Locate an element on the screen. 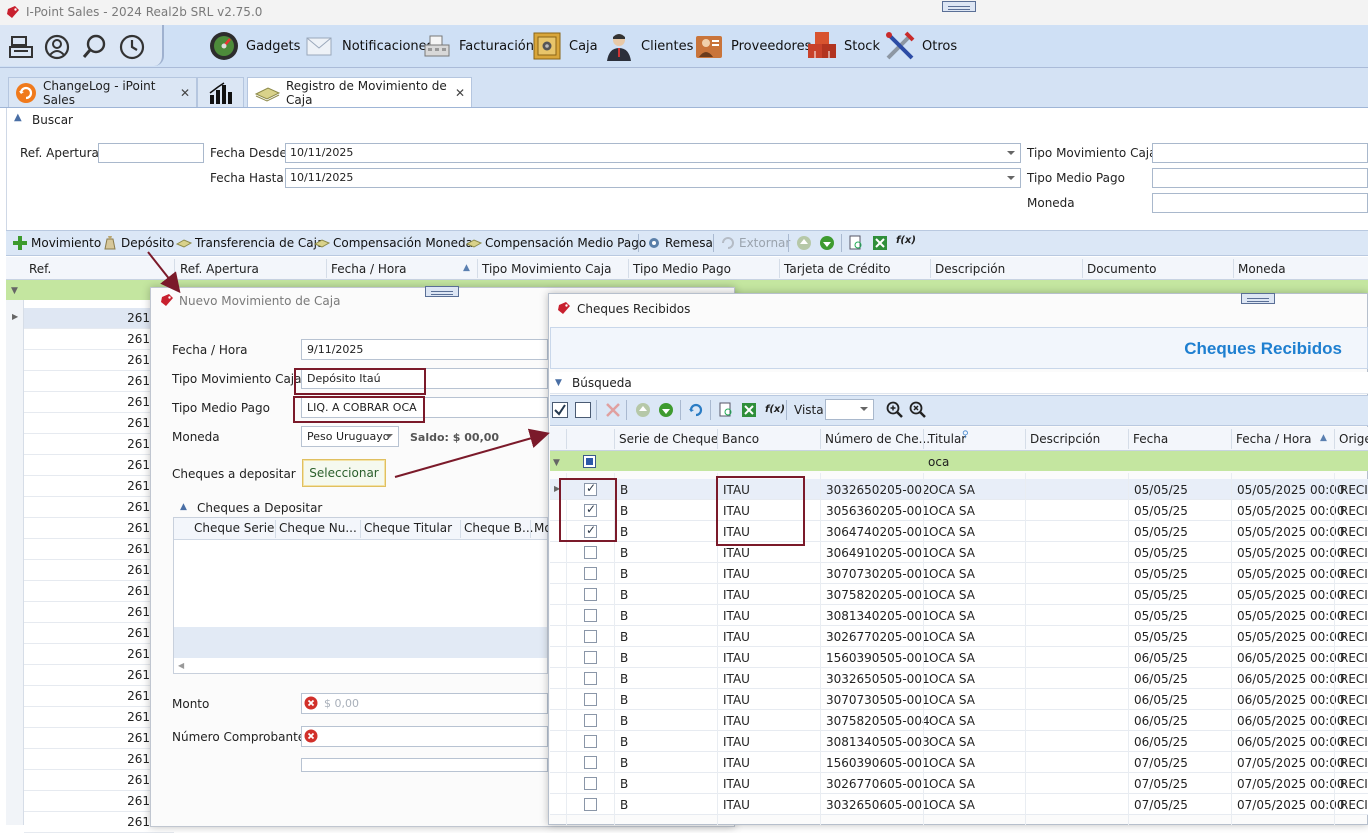 The height and width of the screenshot is (833, 1368). col-tarjeta-credito: Tarjeta de Crédito is located at coordinates (837, 269).